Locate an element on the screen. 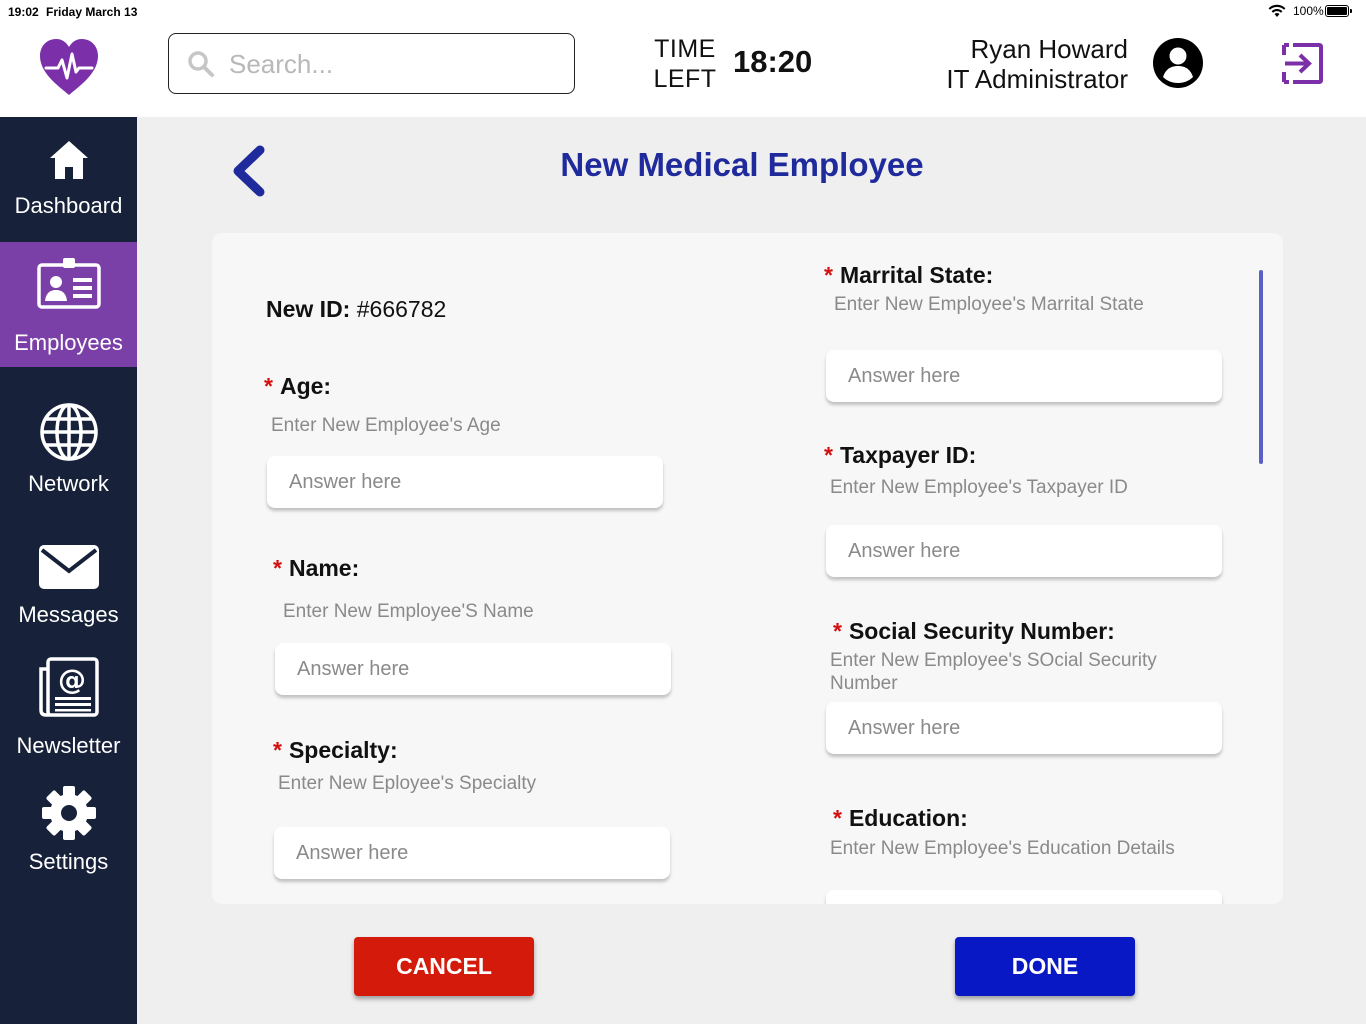  globe-icon is located at coordinates (68, 432).